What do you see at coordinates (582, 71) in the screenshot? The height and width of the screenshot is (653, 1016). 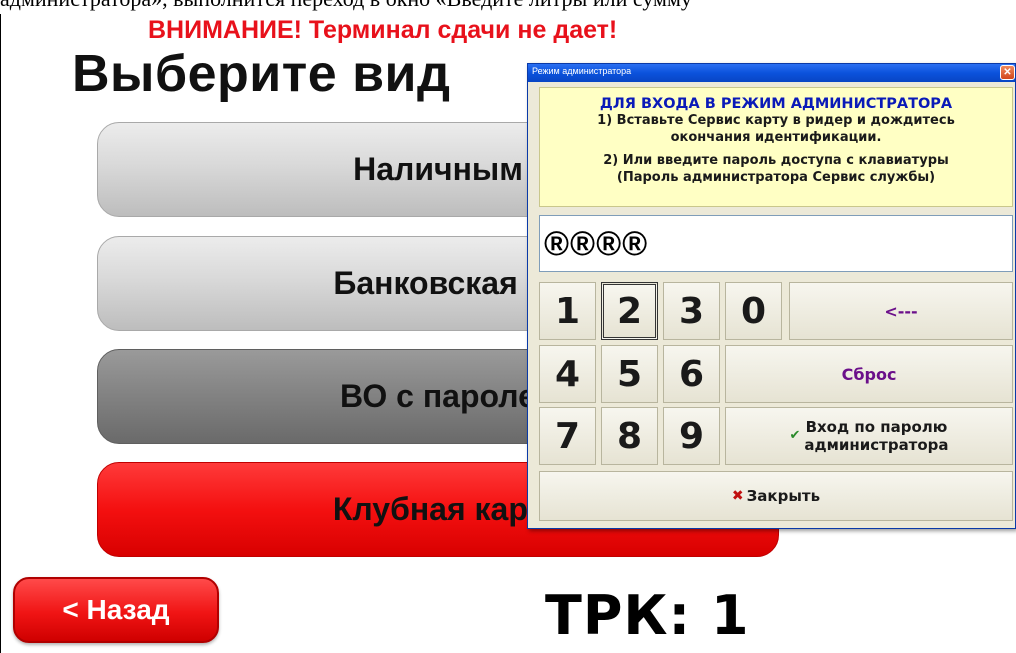 I see `dialog-title: Режим администратора` at bounding box center [582, 71].